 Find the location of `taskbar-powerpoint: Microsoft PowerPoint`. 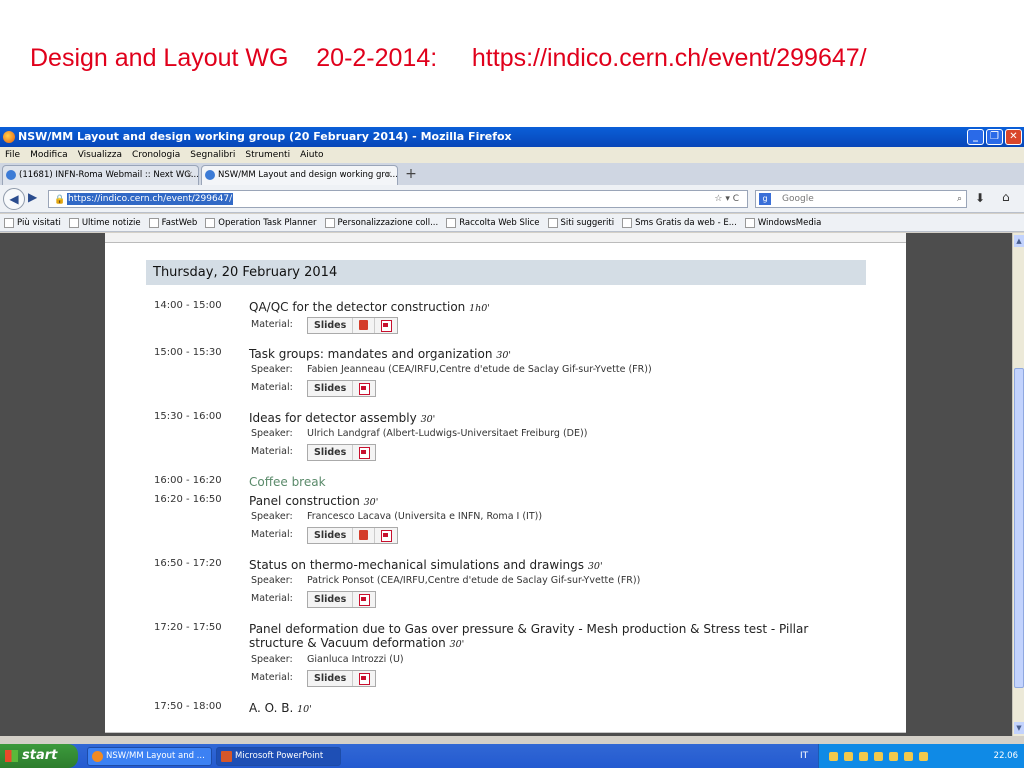

taskbar-powerpoint: Microsoft PowerPoint is located at coordinates (278, 756).